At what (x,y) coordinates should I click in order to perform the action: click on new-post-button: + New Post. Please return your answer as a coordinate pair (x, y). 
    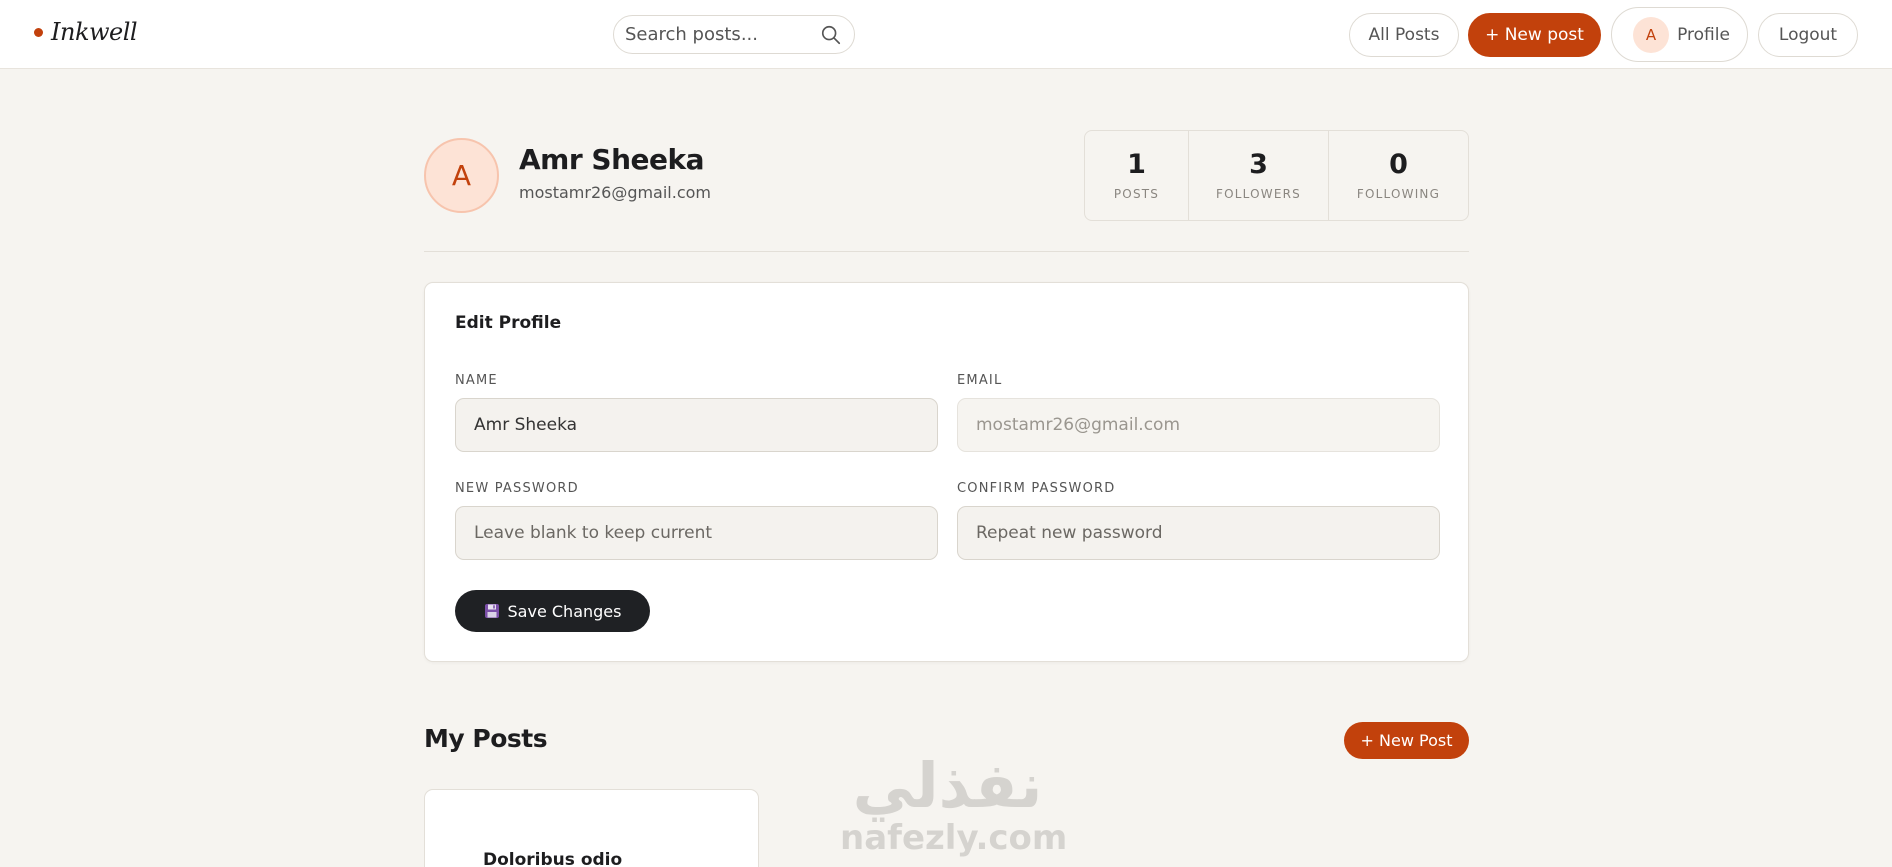
    Looking at the image, I should click on (1406, 740).